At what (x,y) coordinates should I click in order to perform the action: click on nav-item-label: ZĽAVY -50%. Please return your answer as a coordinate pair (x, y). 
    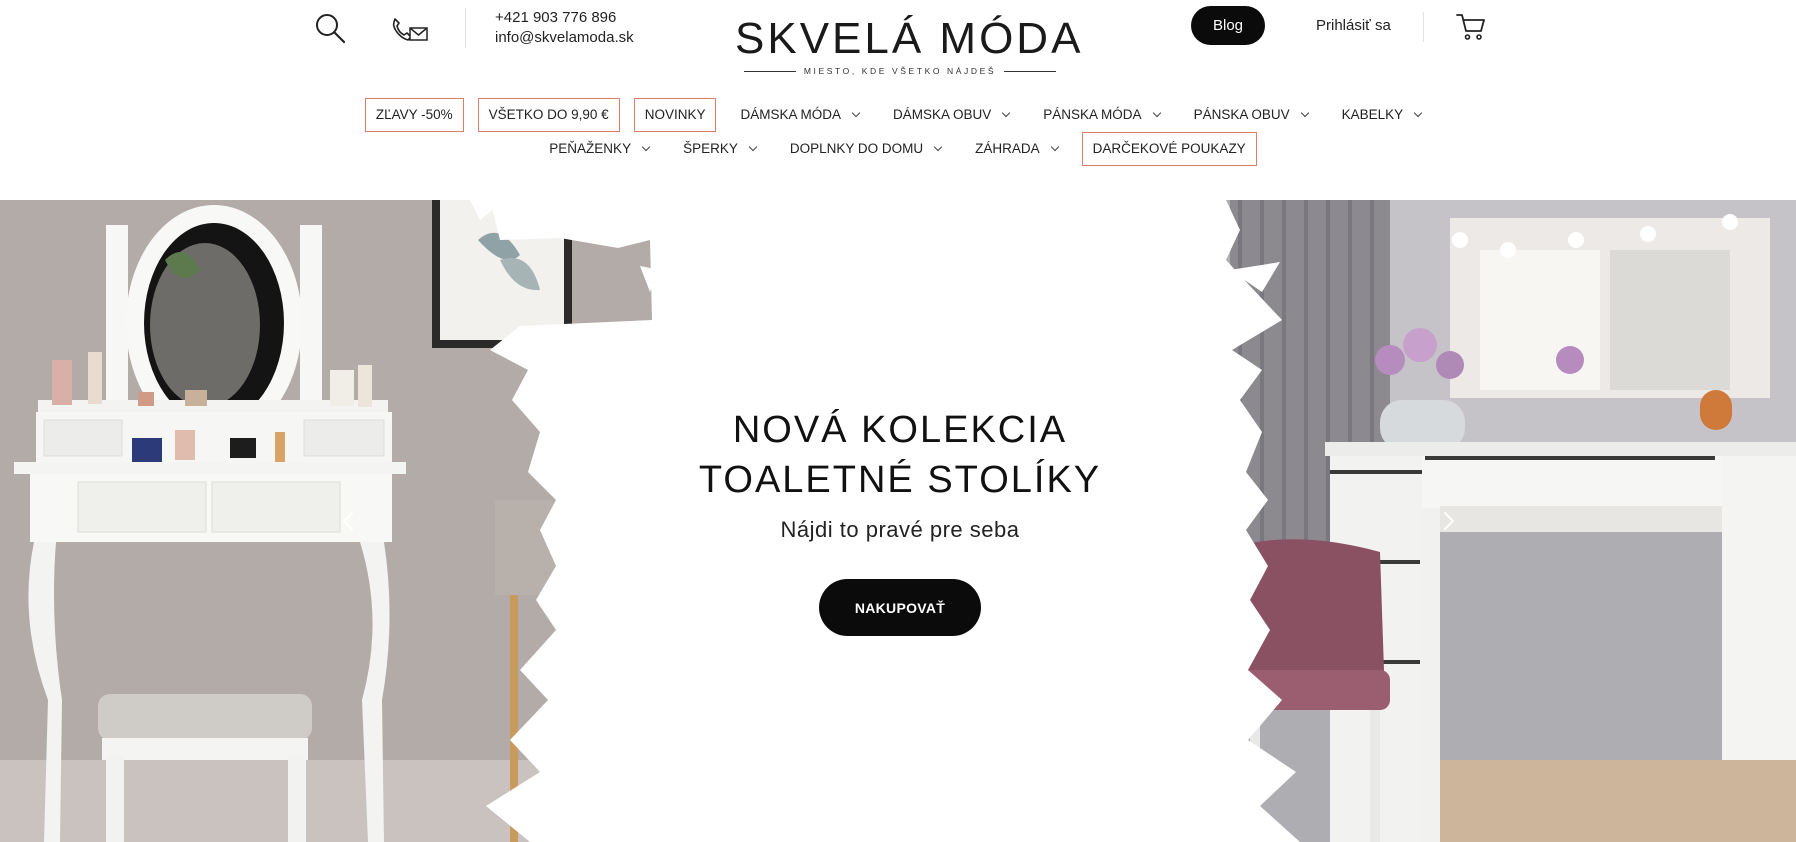
    Looking at the image, I should click on (414, 114).